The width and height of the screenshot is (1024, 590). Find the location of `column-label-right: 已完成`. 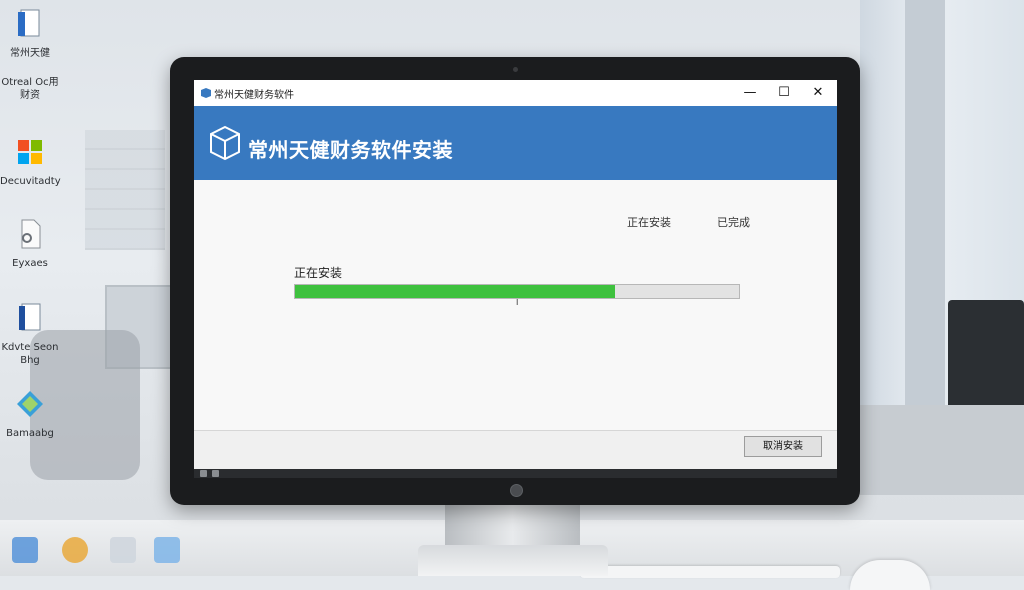

column-label-right: 已完成 is located at coordinates (733, 222).